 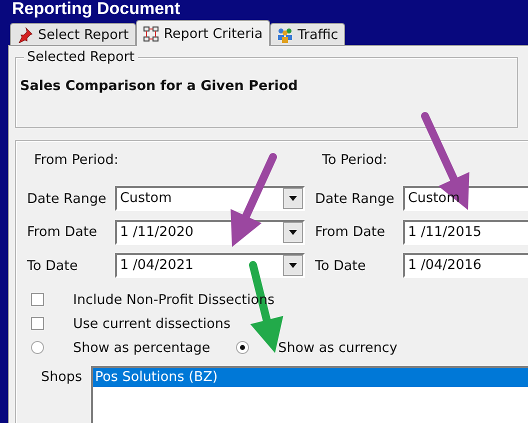 What do you see at coordinates (76, 160) in the screenshot?
I see `period-heading: From Period:` at bounding box center [76, 160].